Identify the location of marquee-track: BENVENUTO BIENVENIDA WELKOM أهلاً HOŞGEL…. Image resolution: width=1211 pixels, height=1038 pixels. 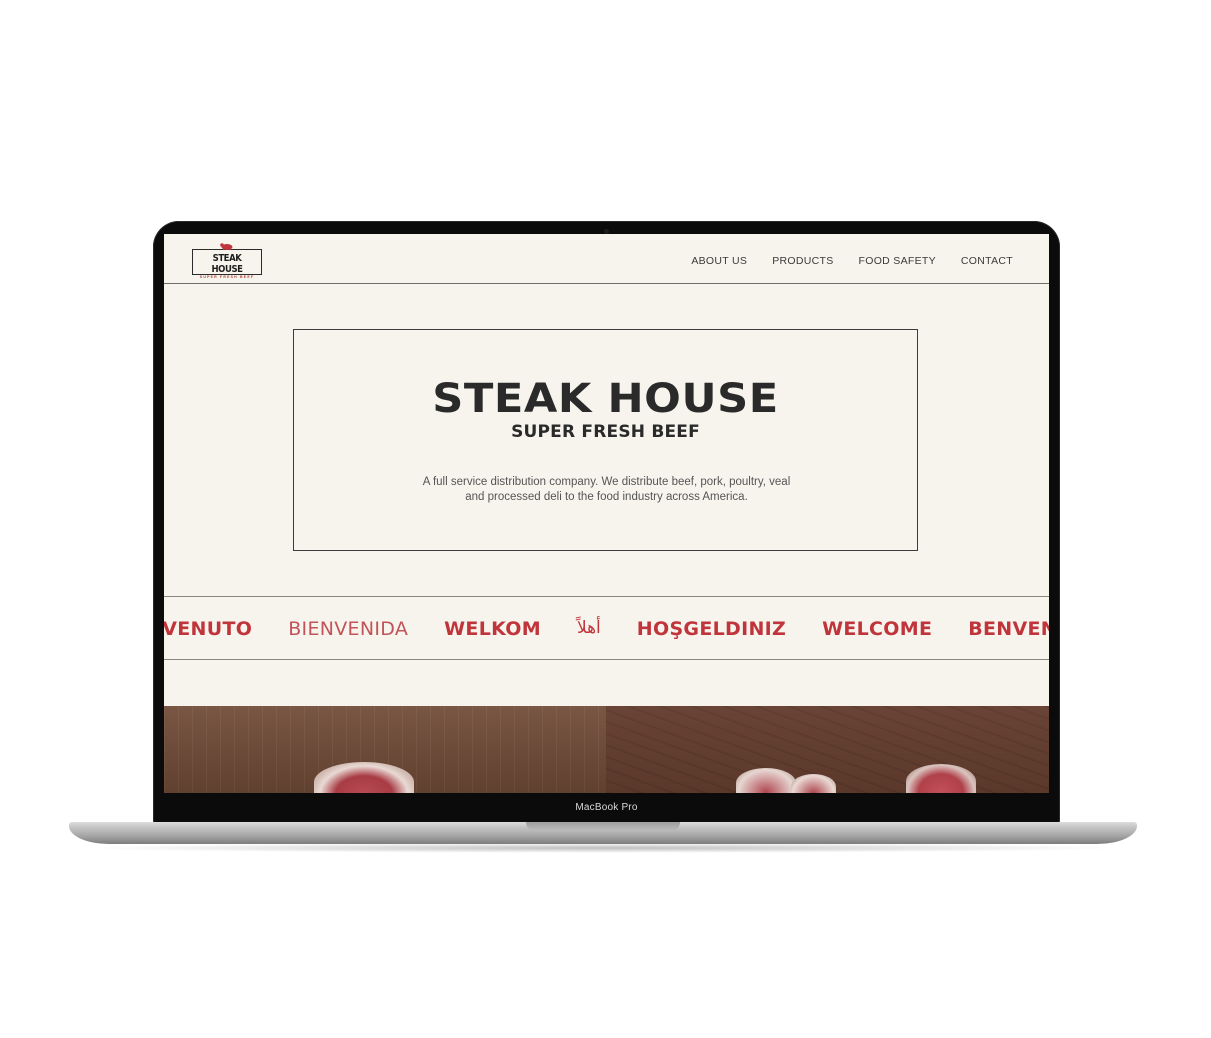
(606, 629).